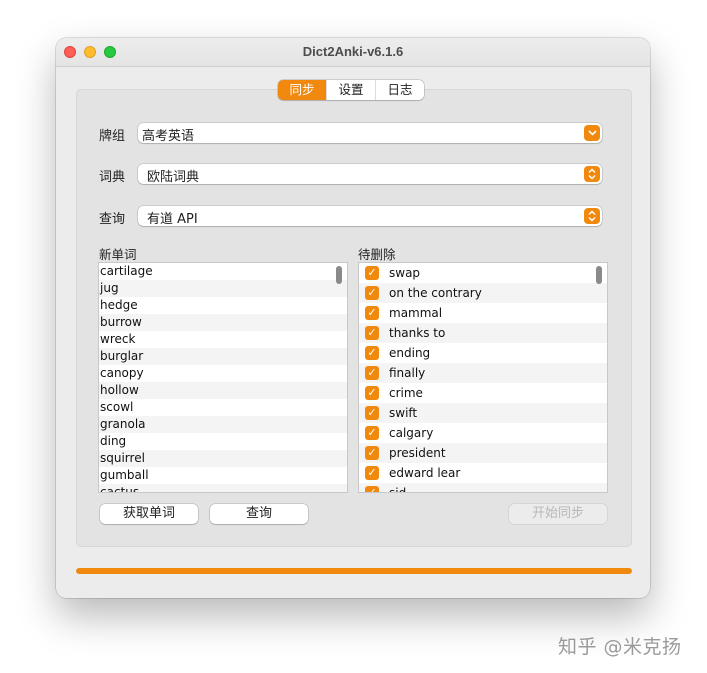 Image resolution: width=707 pixels, height=673 pixels. What do you see at coordinates (172, 219) in the screenshot?
I see `query-select-value: 有道 API` at bounding box center [172, 219].